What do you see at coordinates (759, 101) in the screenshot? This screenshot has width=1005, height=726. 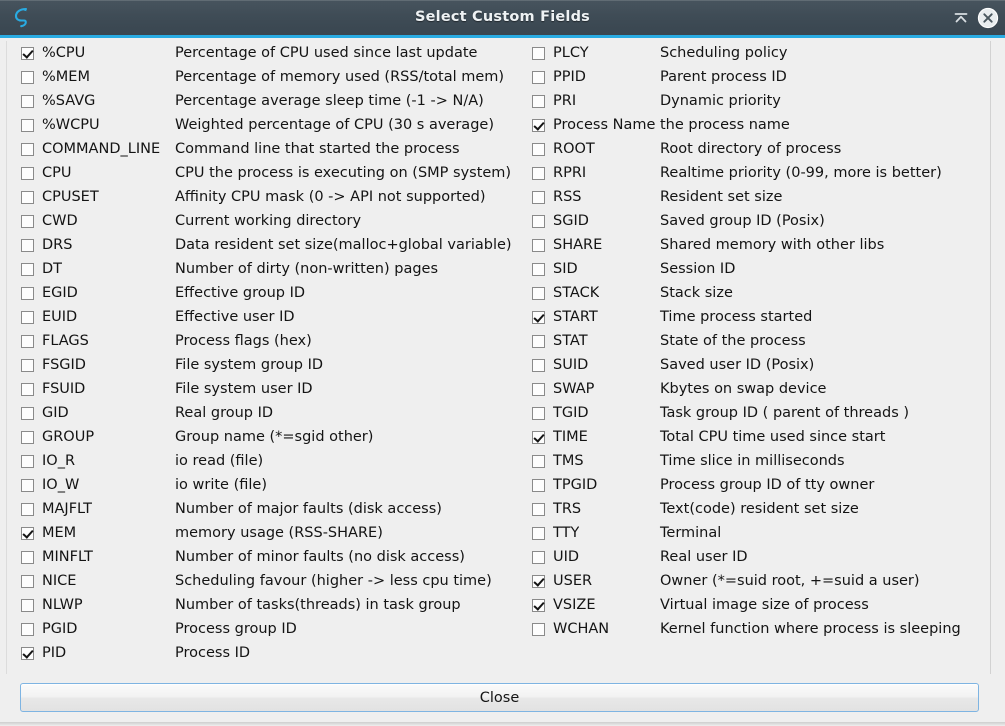 I see `field-row: PRI Dynamic priority` at bounding box center [759, 101].